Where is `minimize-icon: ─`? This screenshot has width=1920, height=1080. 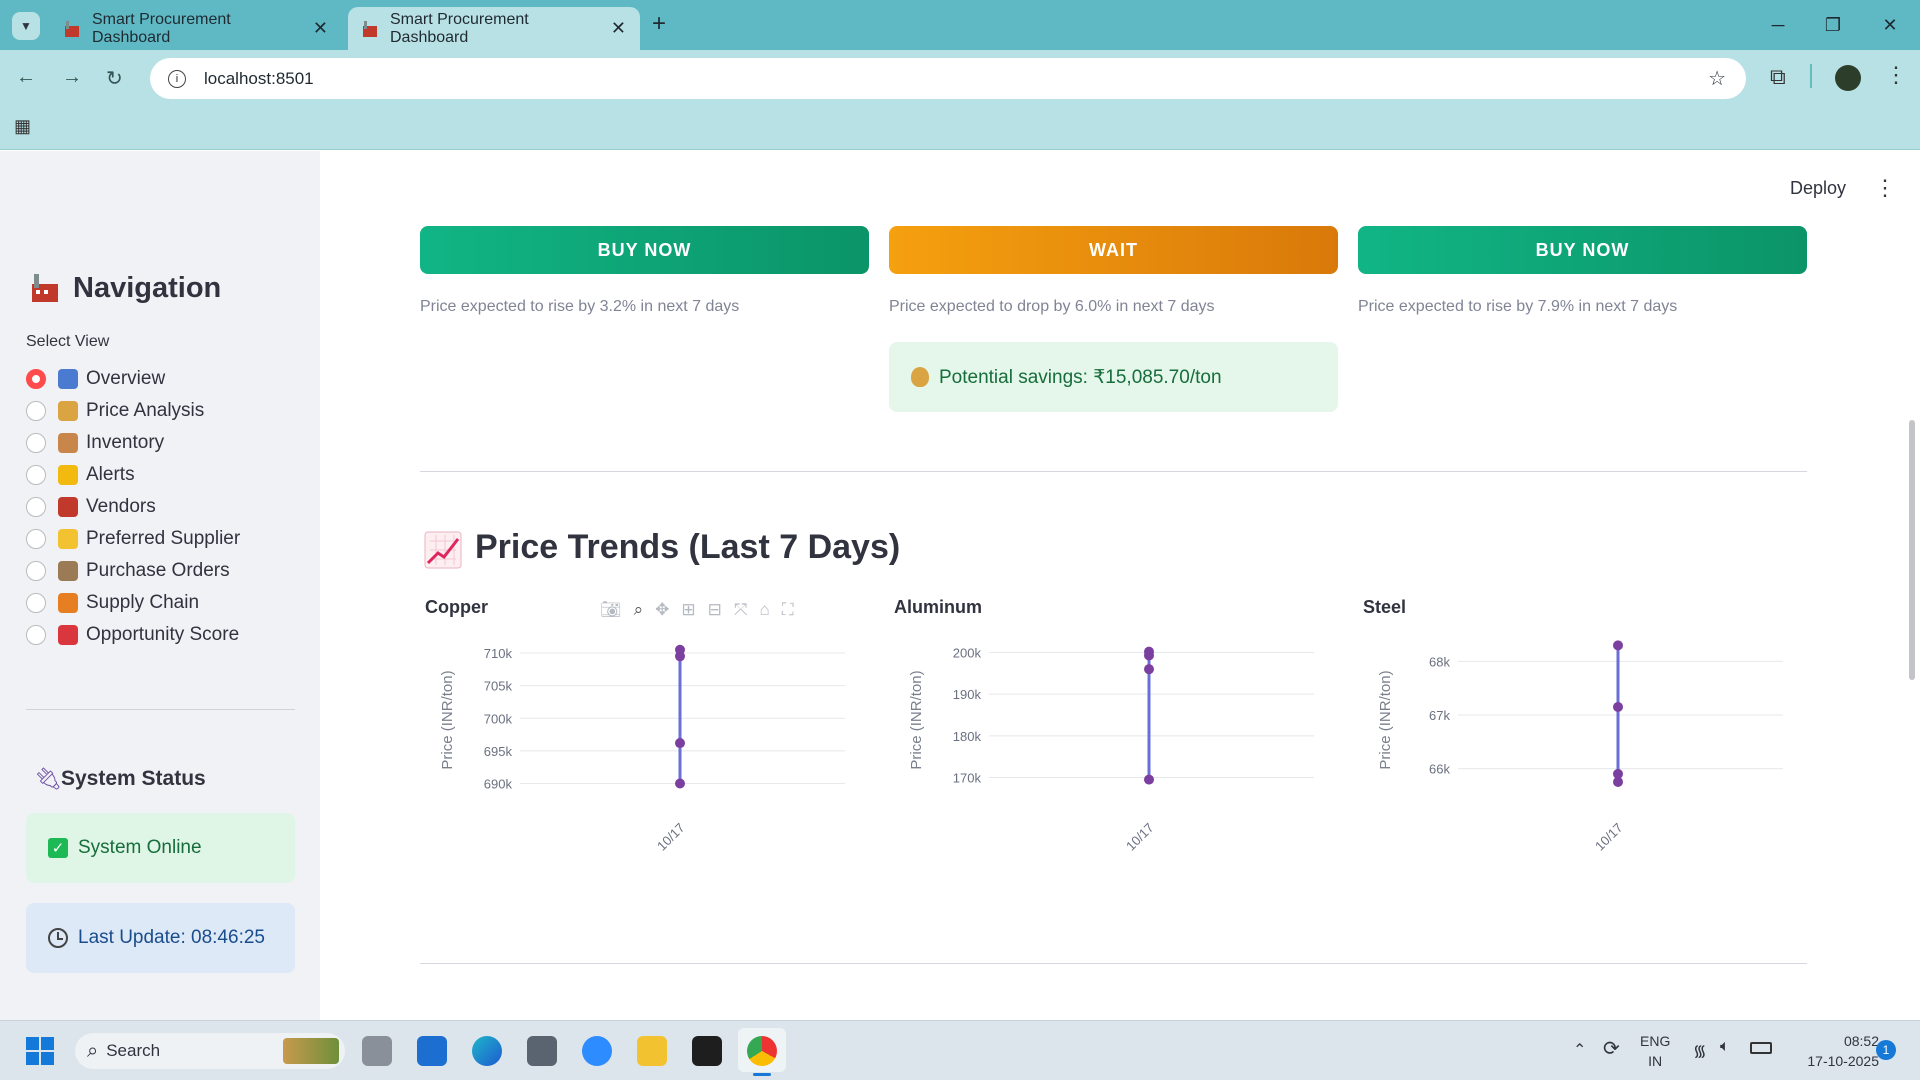
minimize-icon: ─ is located at coordinates (1778, 25).